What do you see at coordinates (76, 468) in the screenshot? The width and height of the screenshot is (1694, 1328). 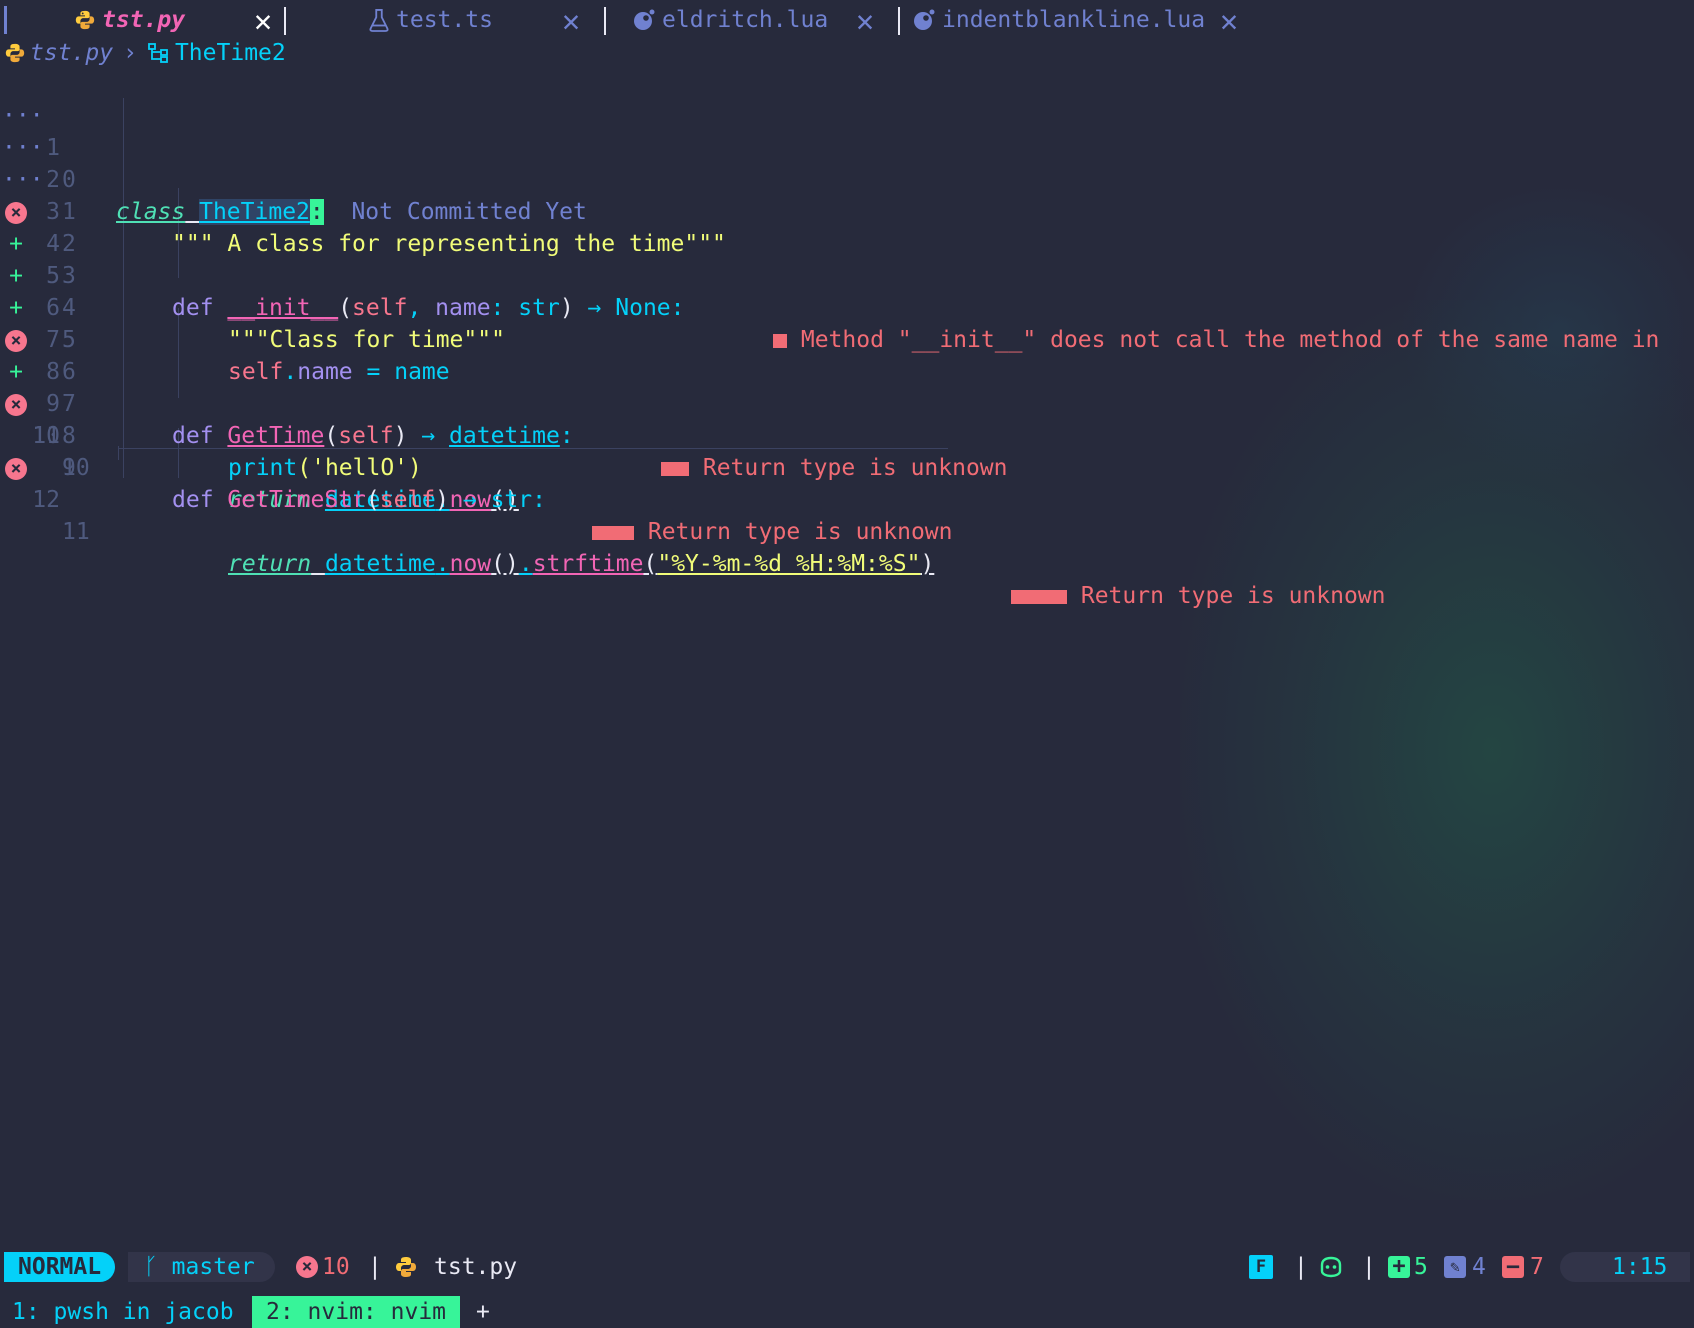 I see `line-number: 10` at bounding box center [76, 468].